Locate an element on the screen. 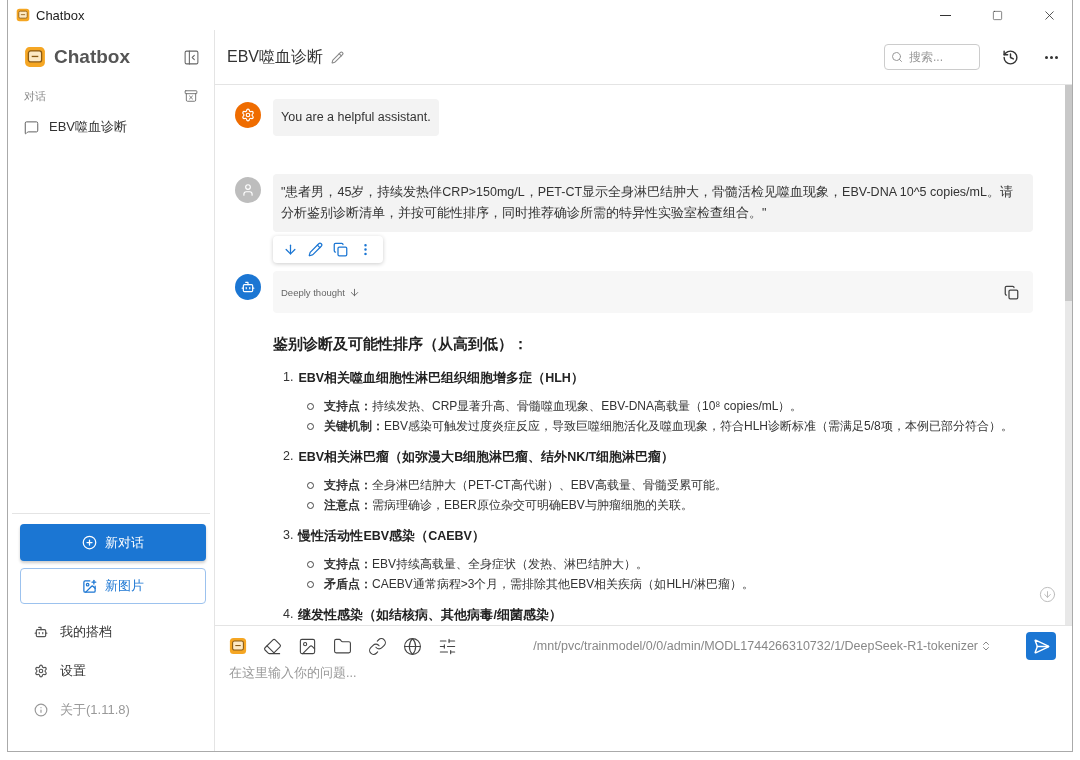 The image size is (1080, 760). chat-bubble-icon is located at coordinates (31, 127).